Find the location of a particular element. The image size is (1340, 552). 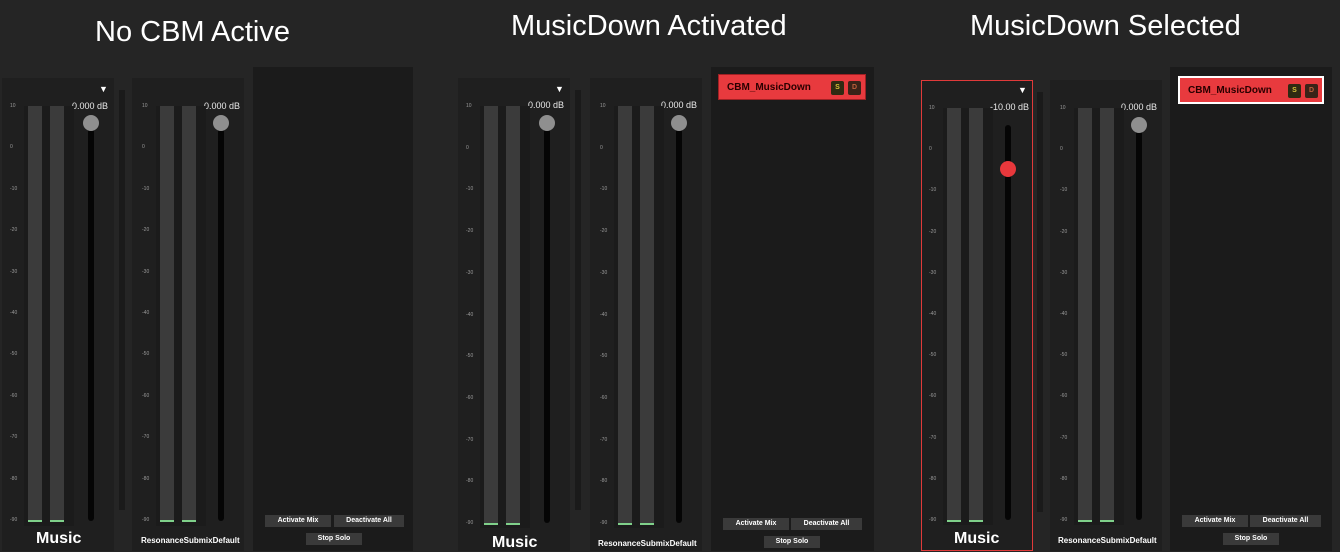

cbm-item: CBM_MusicDown S D is located at coordinates (1251, 90).